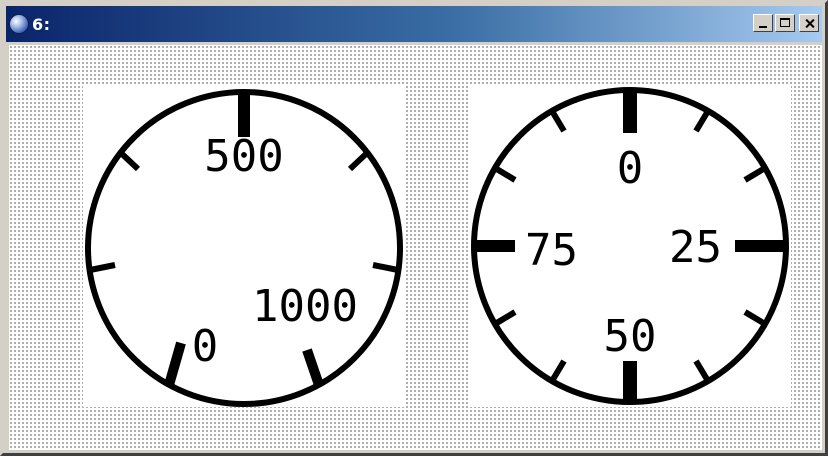 The image size is (828, 456). I want to click on title-bar: 6:, so click(414, 24).